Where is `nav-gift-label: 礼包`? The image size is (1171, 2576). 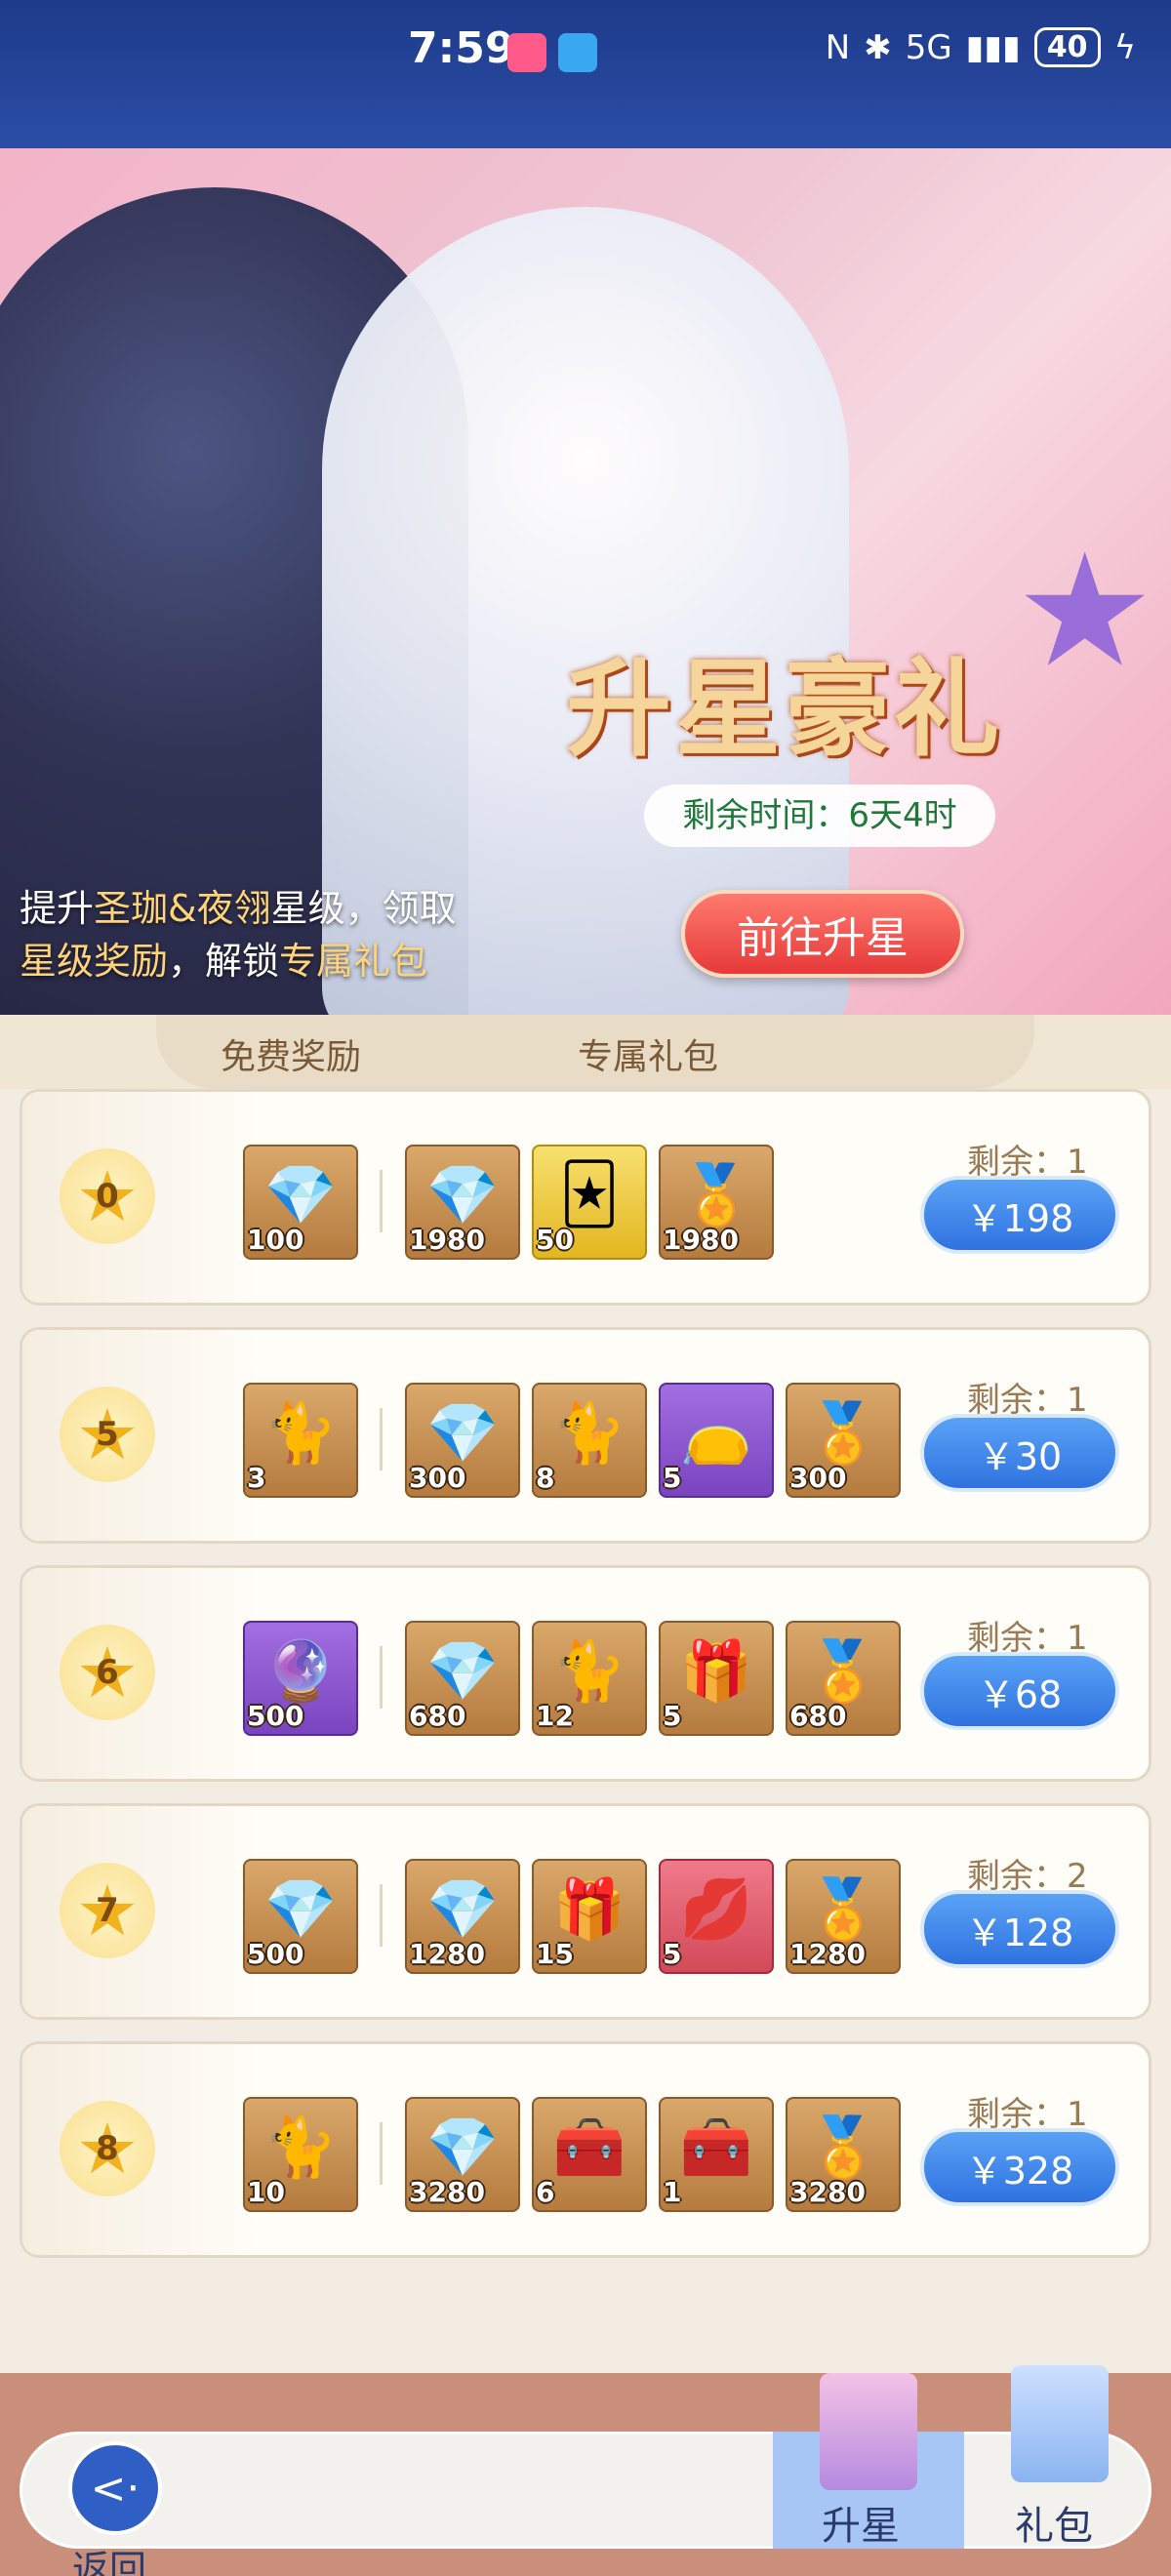
nav-gift-label: 礼包 is located at coordinates (1054, 2526).